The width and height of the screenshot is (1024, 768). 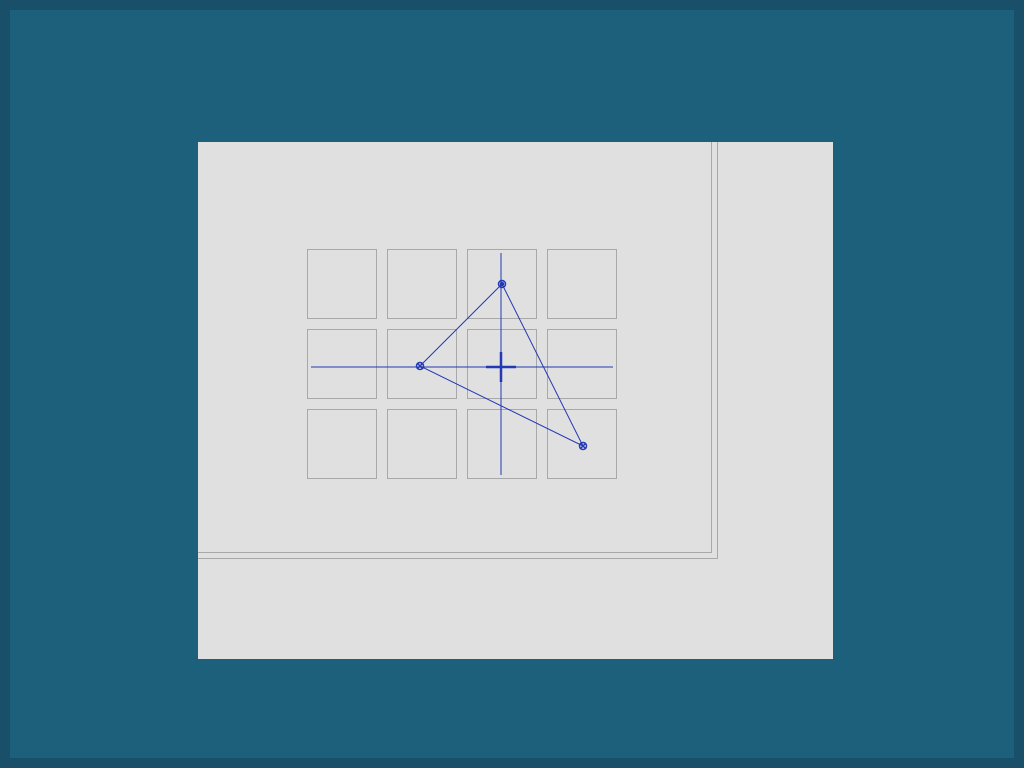 What do you see at coordinates (501, 367) in the screenshot?
I see `target-crosshair-icon` at bounding box center [501, 367].